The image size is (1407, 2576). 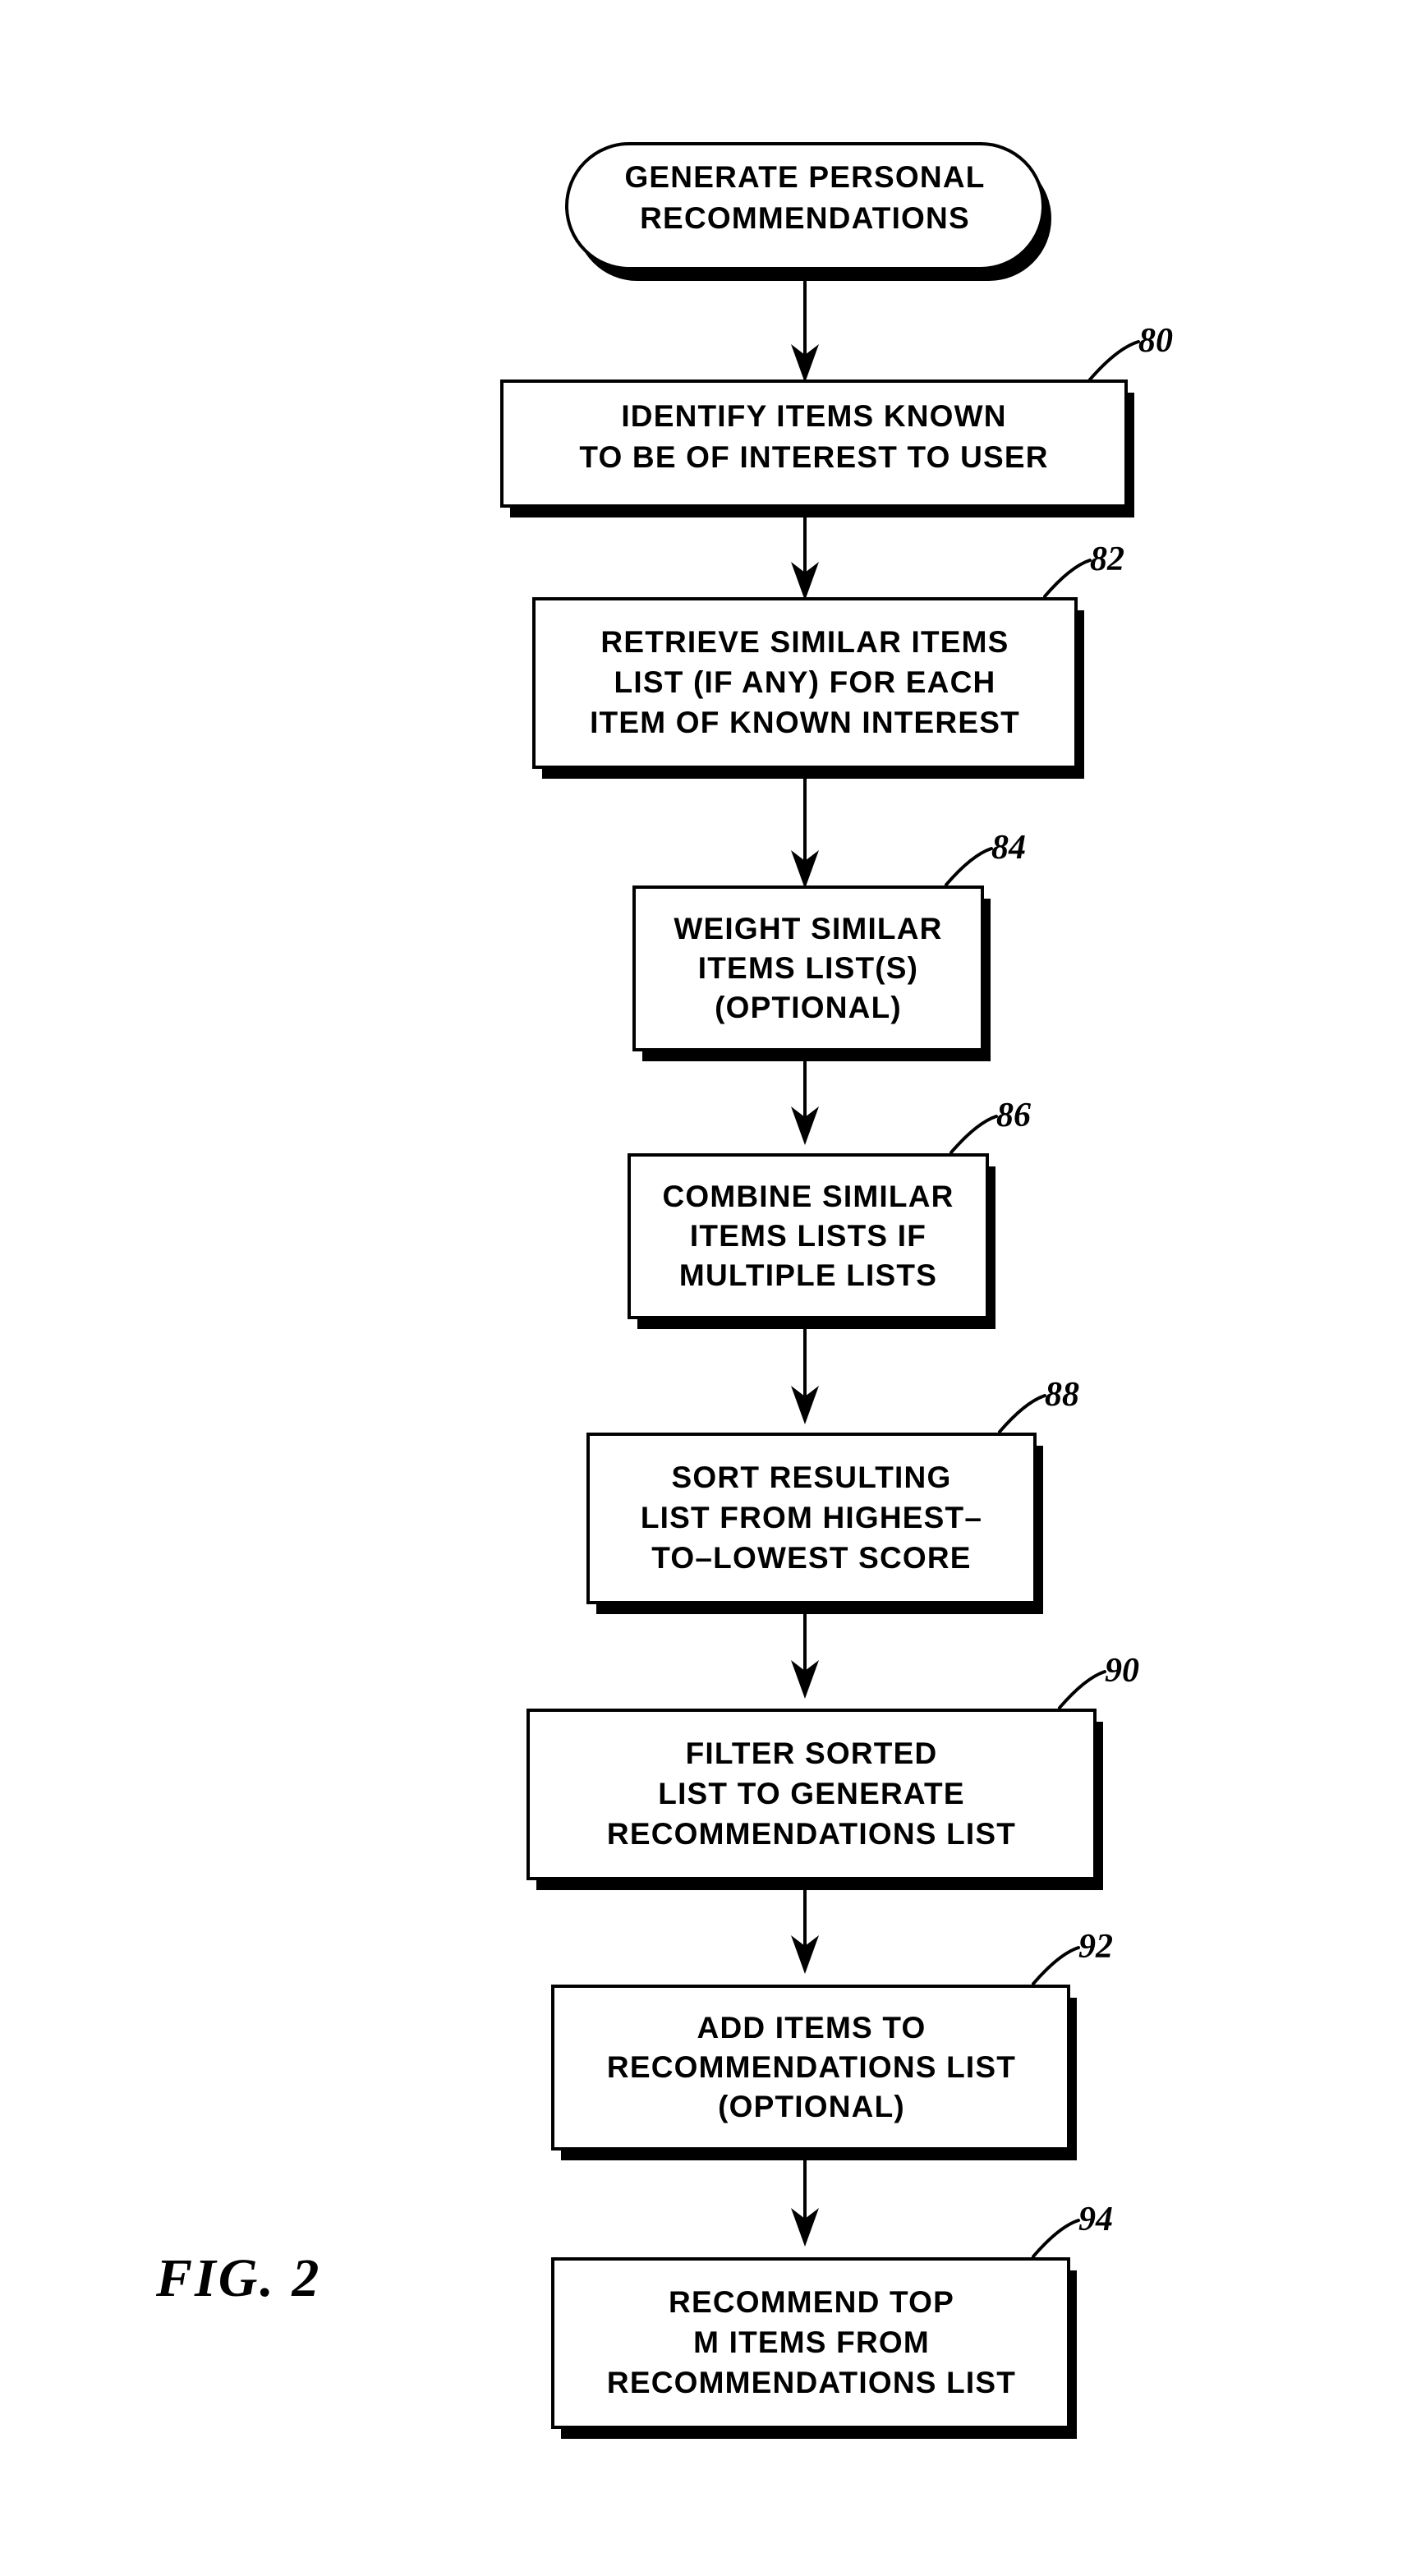 What do you see at coordinates (808, 1196) in the screenshot?
I see `box-86-line-1: COMBINE SIMILAR` at bounding box center [808, 1196].